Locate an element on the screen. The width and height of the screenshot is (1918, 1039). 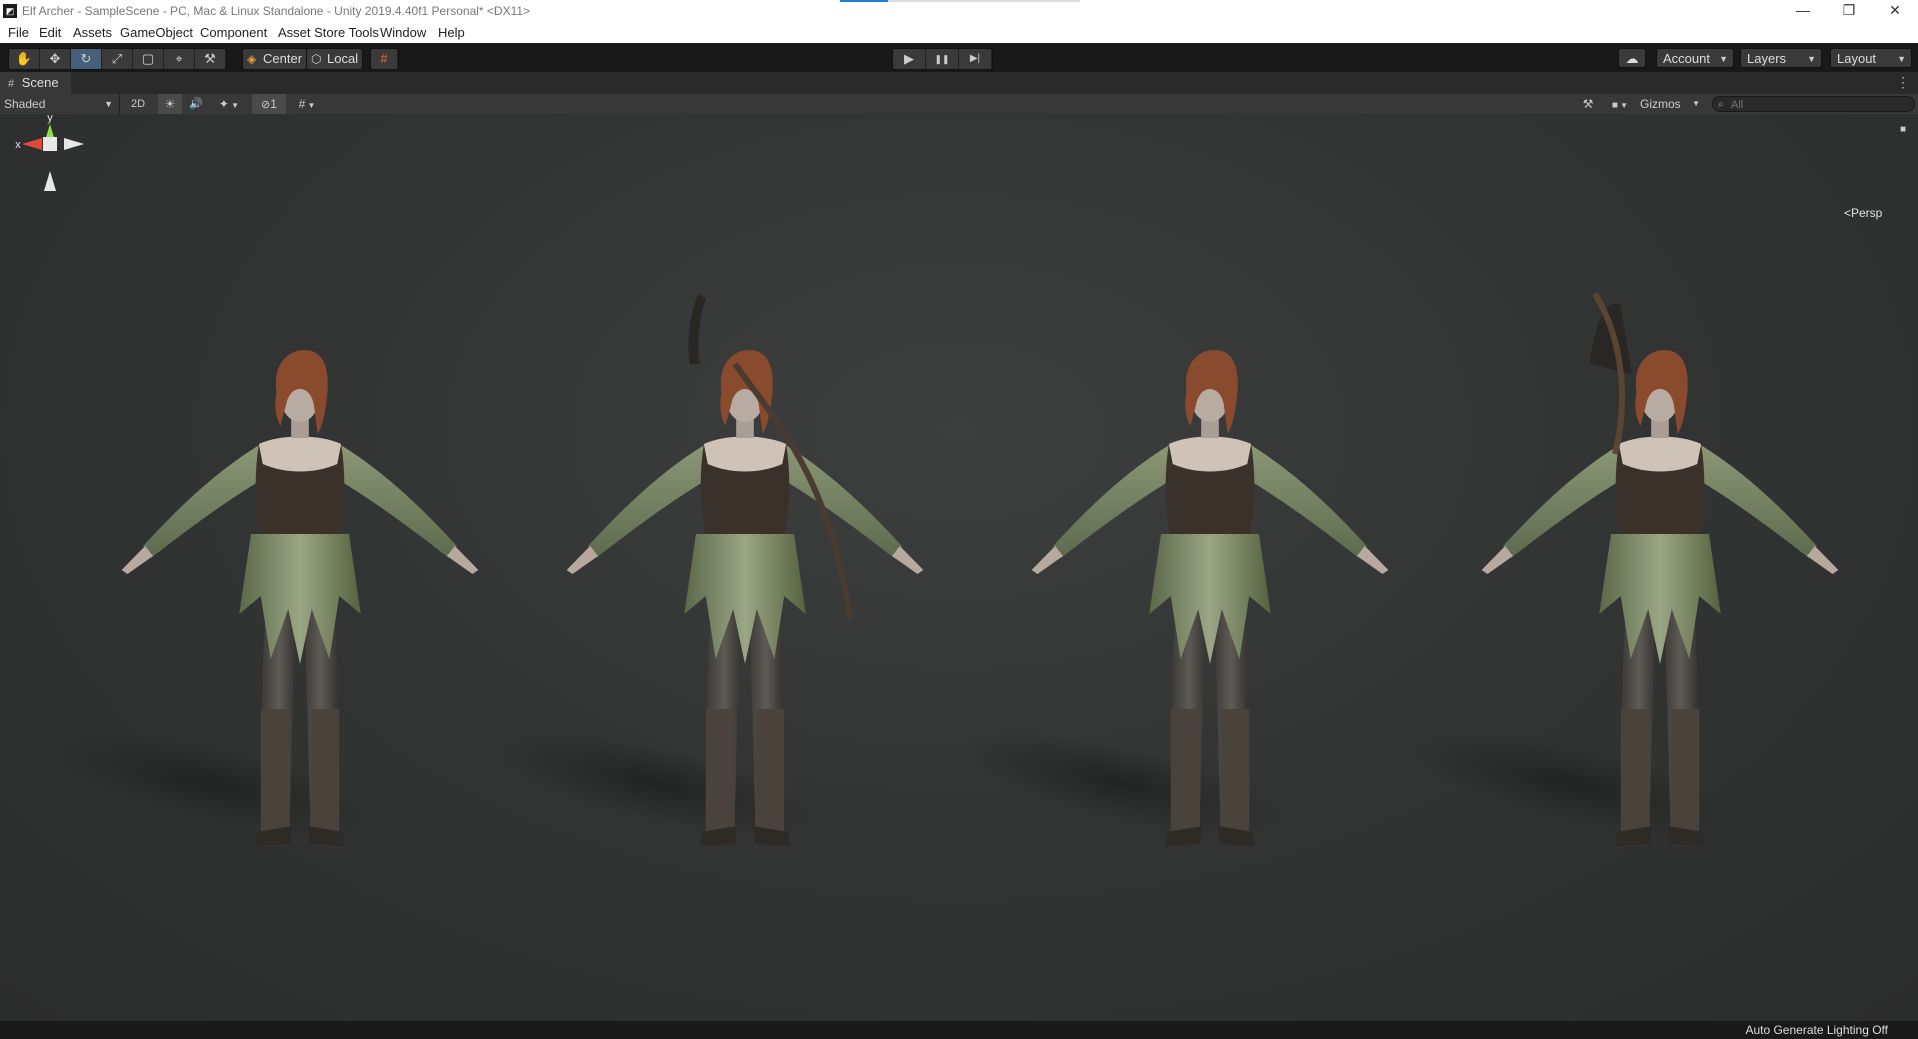
y-axis-label: y is located at coordinates (50, 119).